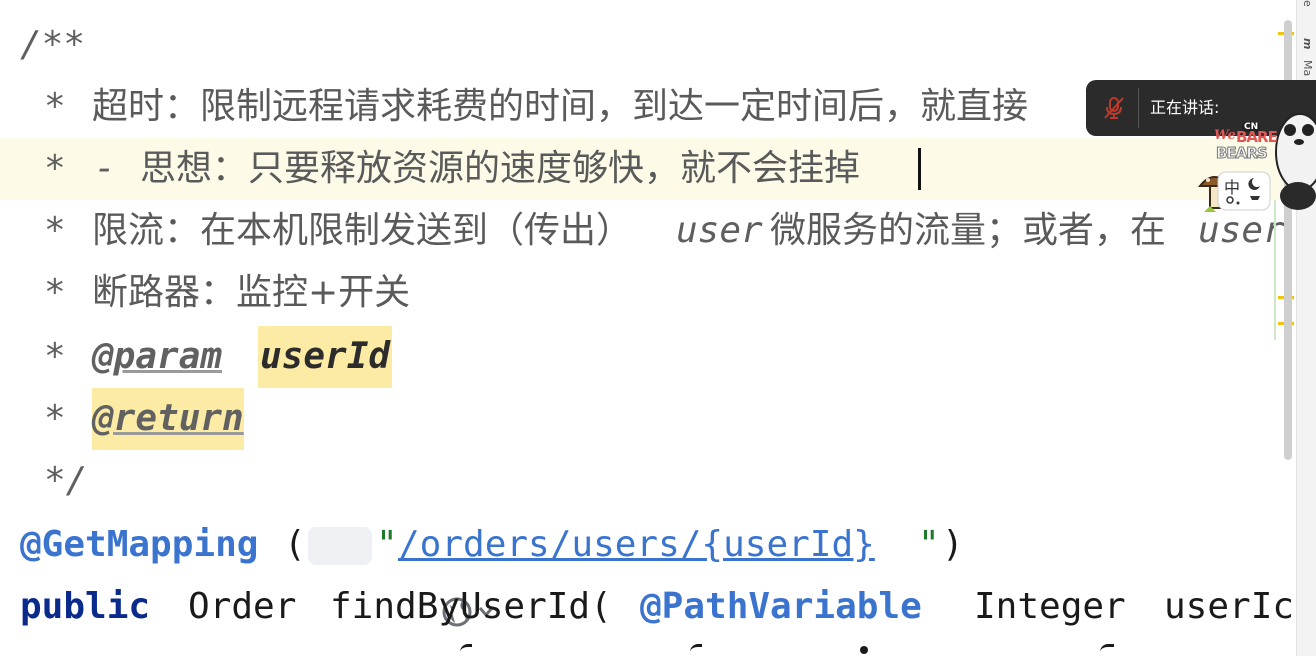 The height and width of the screenshot is (656, 1316). Describe the element at coordinates (1138, 108) in the screenshot. I see `overlay-divider` at that location.